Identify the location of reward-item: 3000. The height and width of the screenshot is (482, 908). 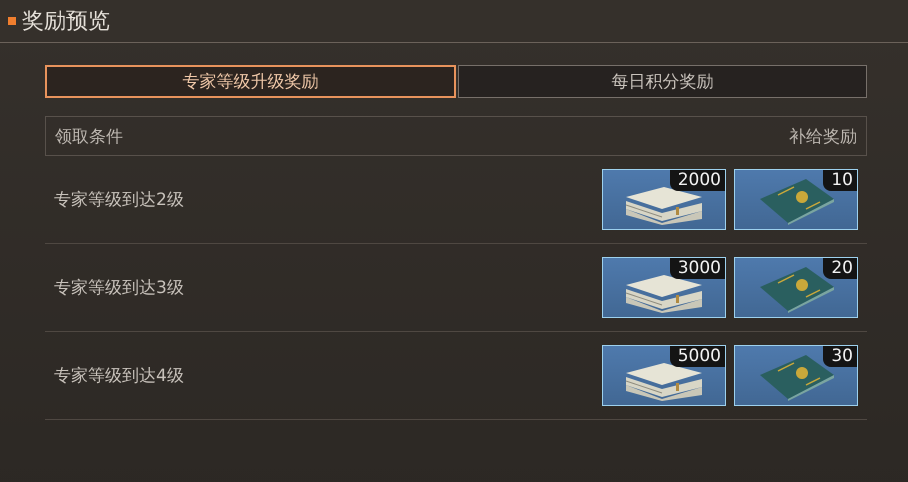
(664, 287).